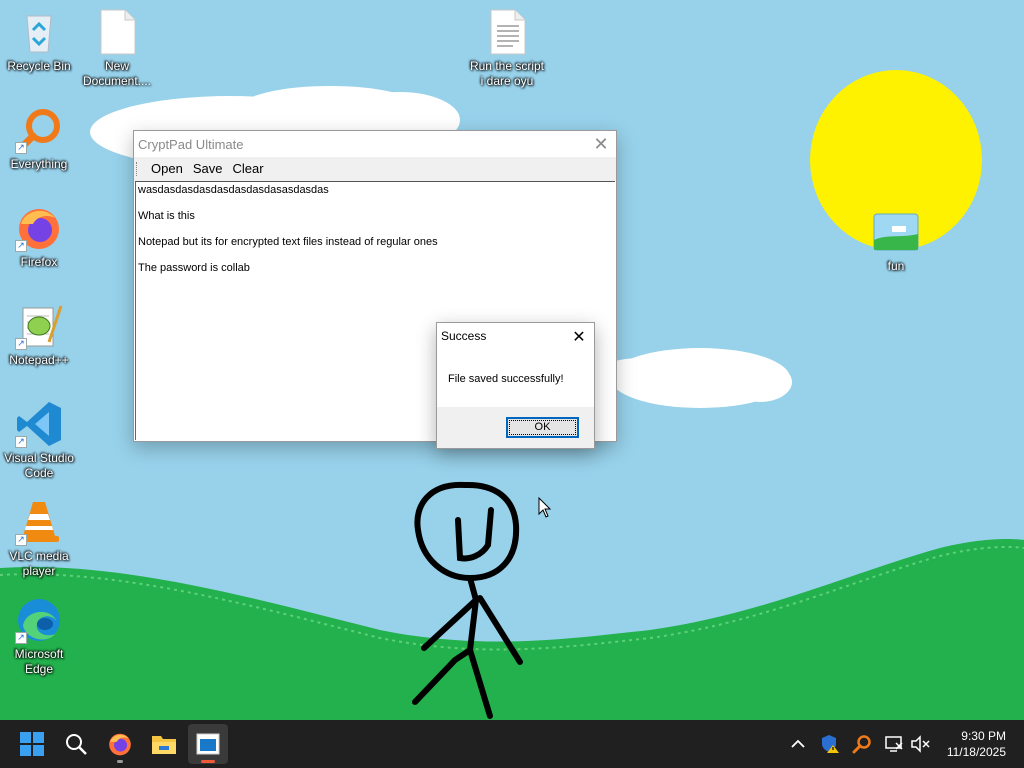 This screenshot has width=1024, height=768. I want to click on vscode-icon: ↗, so click(39, 424).